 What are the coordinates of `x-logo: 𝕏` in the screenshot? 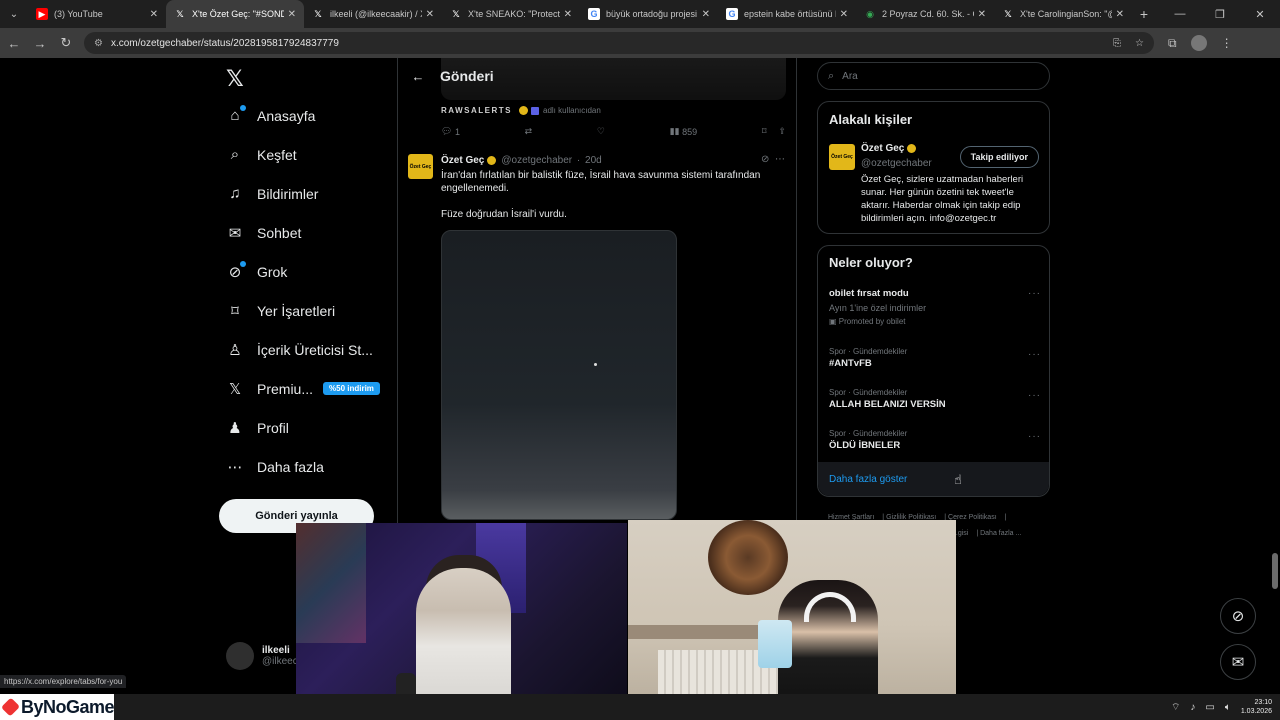 It's located at (235, 79).